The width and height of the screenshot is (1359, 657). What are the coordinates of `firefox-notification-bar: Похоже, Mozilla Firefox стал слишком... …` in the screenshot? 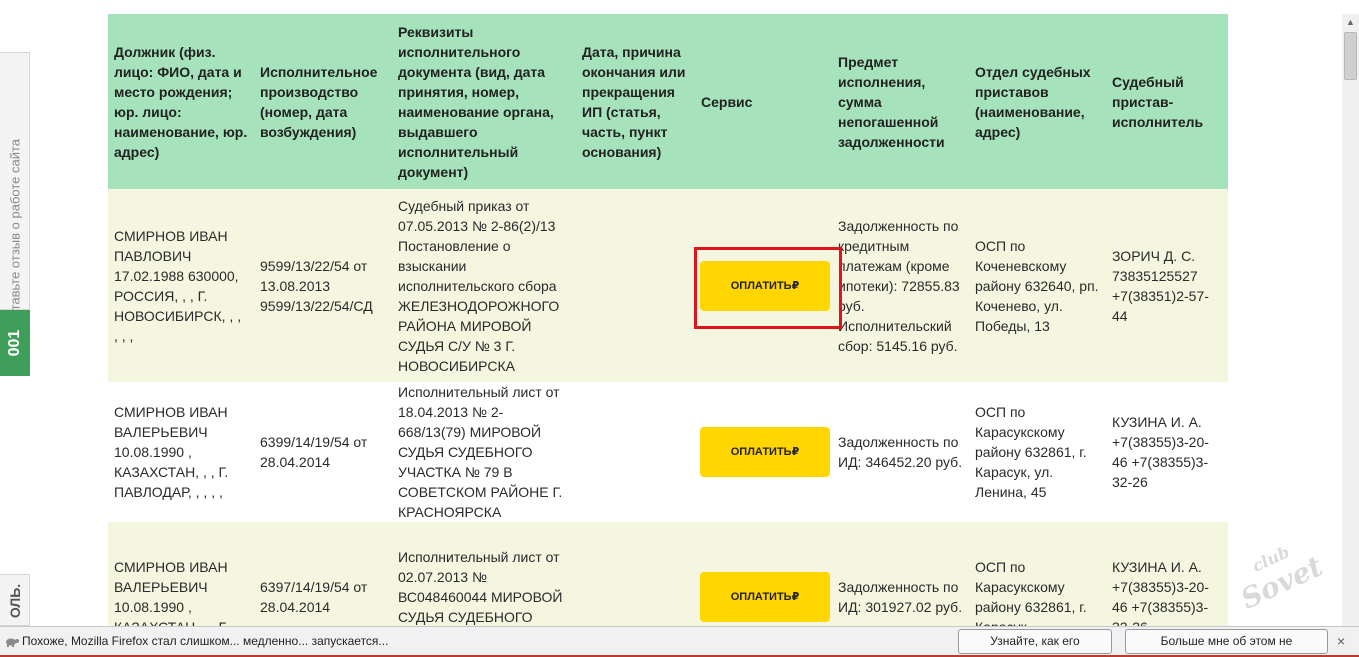 It's located at (679, 641).